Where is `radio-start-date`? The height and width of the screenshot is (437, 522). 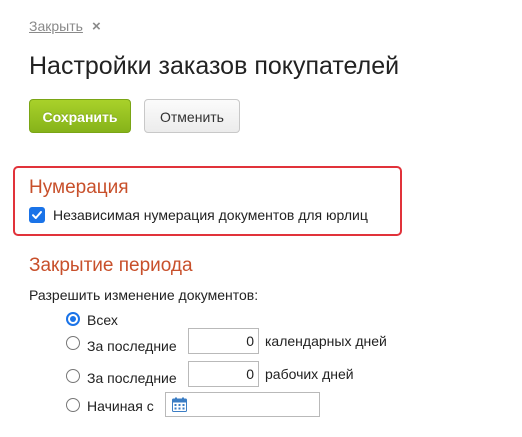
radio-start-date is located at coordinates (73, 405).